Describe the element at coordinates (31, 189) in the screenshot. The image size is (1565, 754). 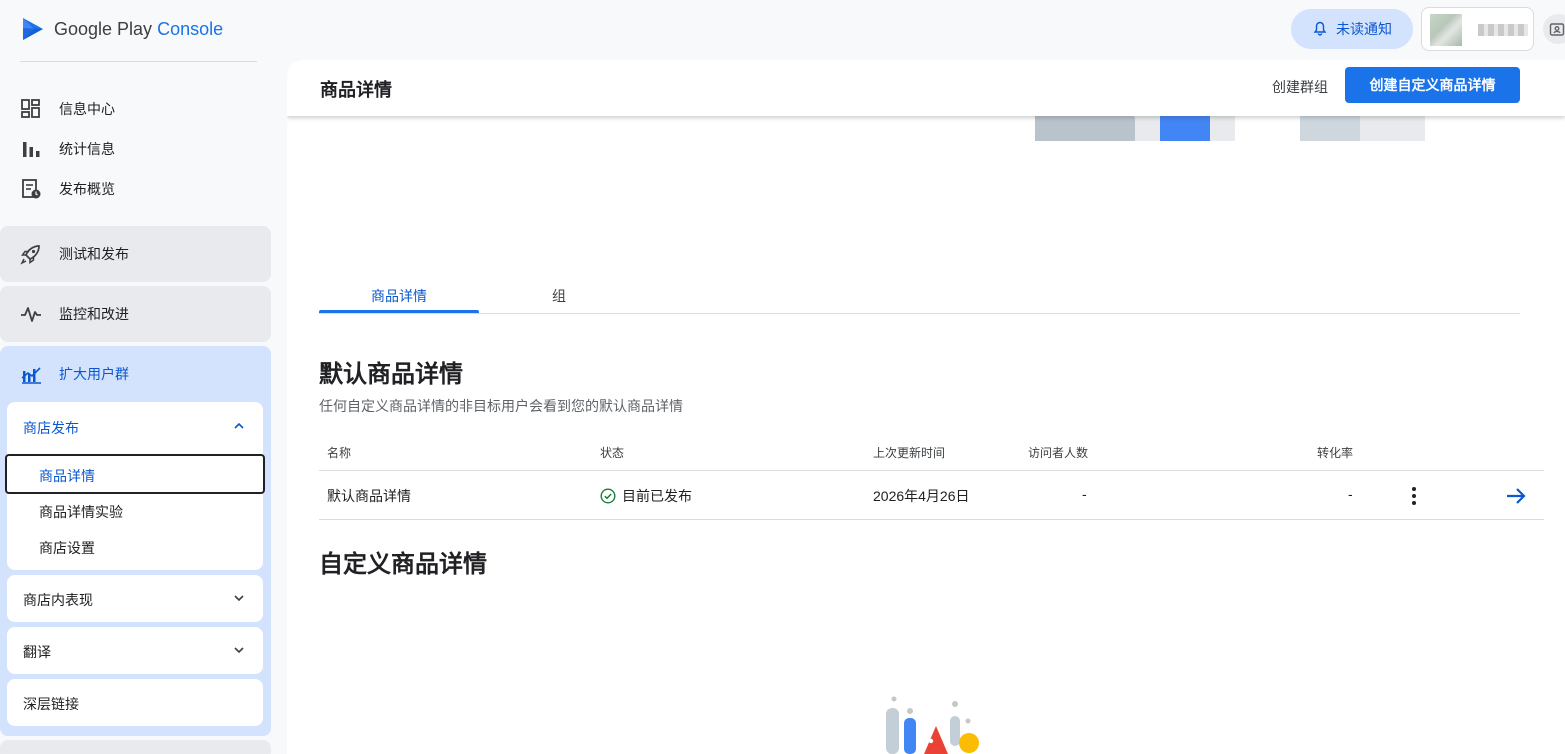
I see `publishing-overview-icon` at that location.